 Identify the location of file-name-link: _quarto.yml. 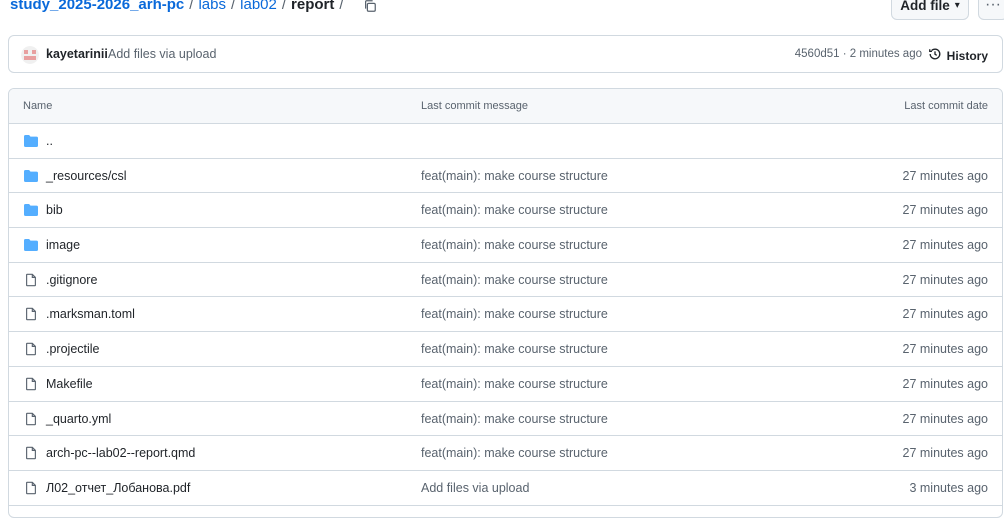
(78, 419).